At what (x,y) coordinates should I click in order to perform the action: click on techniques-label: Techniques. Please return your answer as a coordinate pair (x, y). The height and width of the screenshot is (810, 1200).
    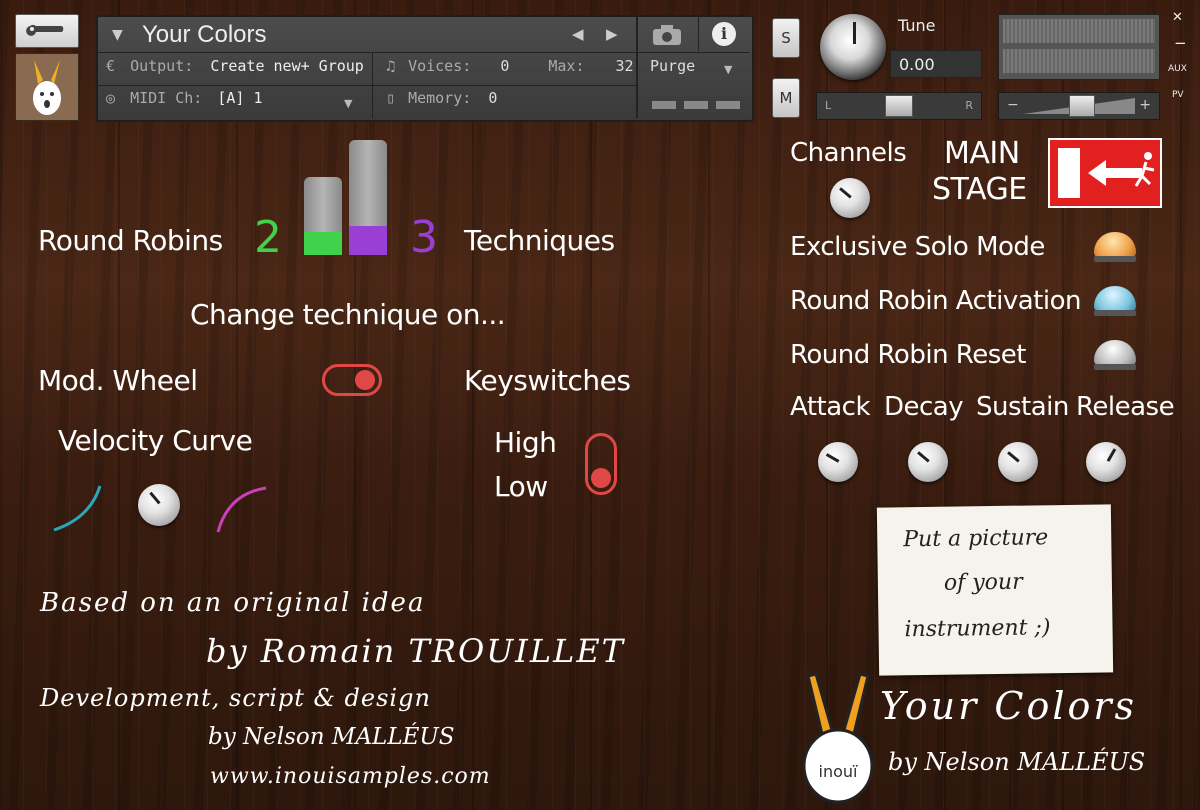
    Looking at the image, I should click on (539, 240).